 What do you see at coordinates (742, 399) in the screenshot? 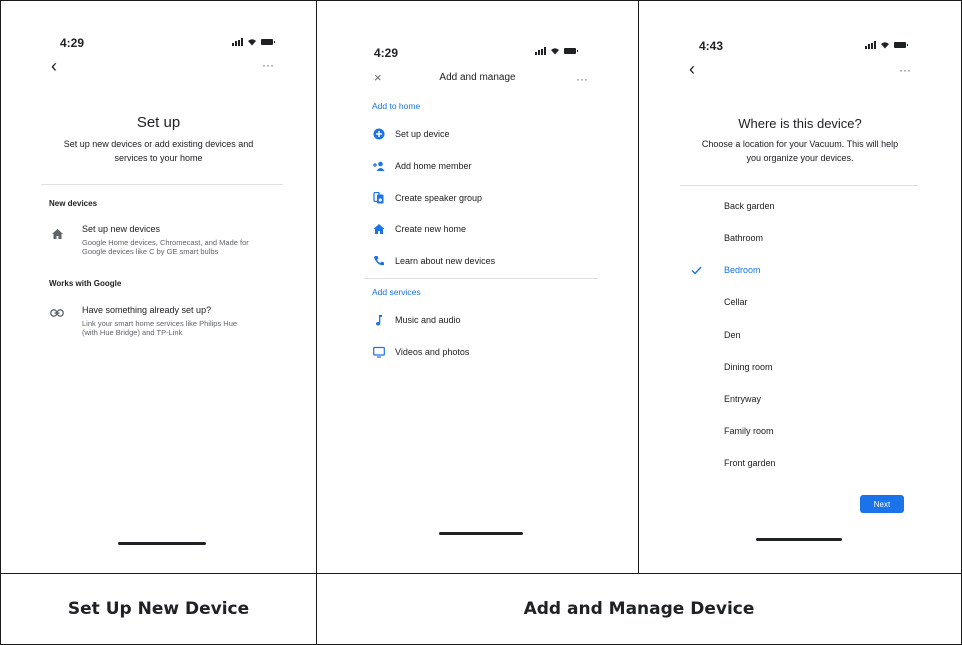
I see `room-option-entryway: Entryway` at bounding box center [742, 399].